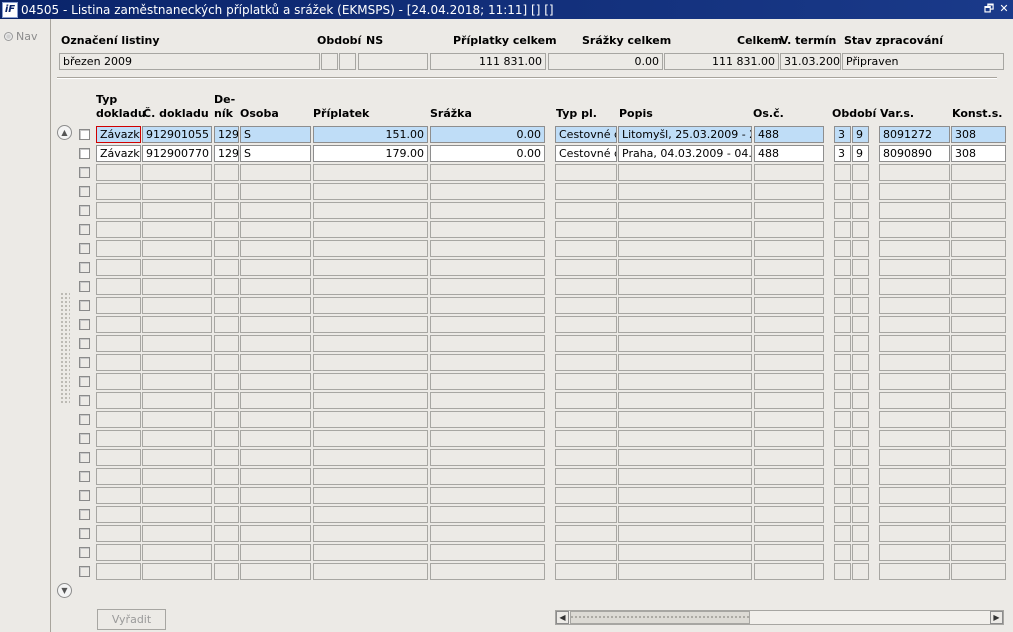 This screenshot has height=632, width=1013. What do you see at coordinates (685, 134) in the screenshot?
I see `cell-popis: Litomyšl, 25.03.2009 - 25.0` at bounding box center [685, 134].